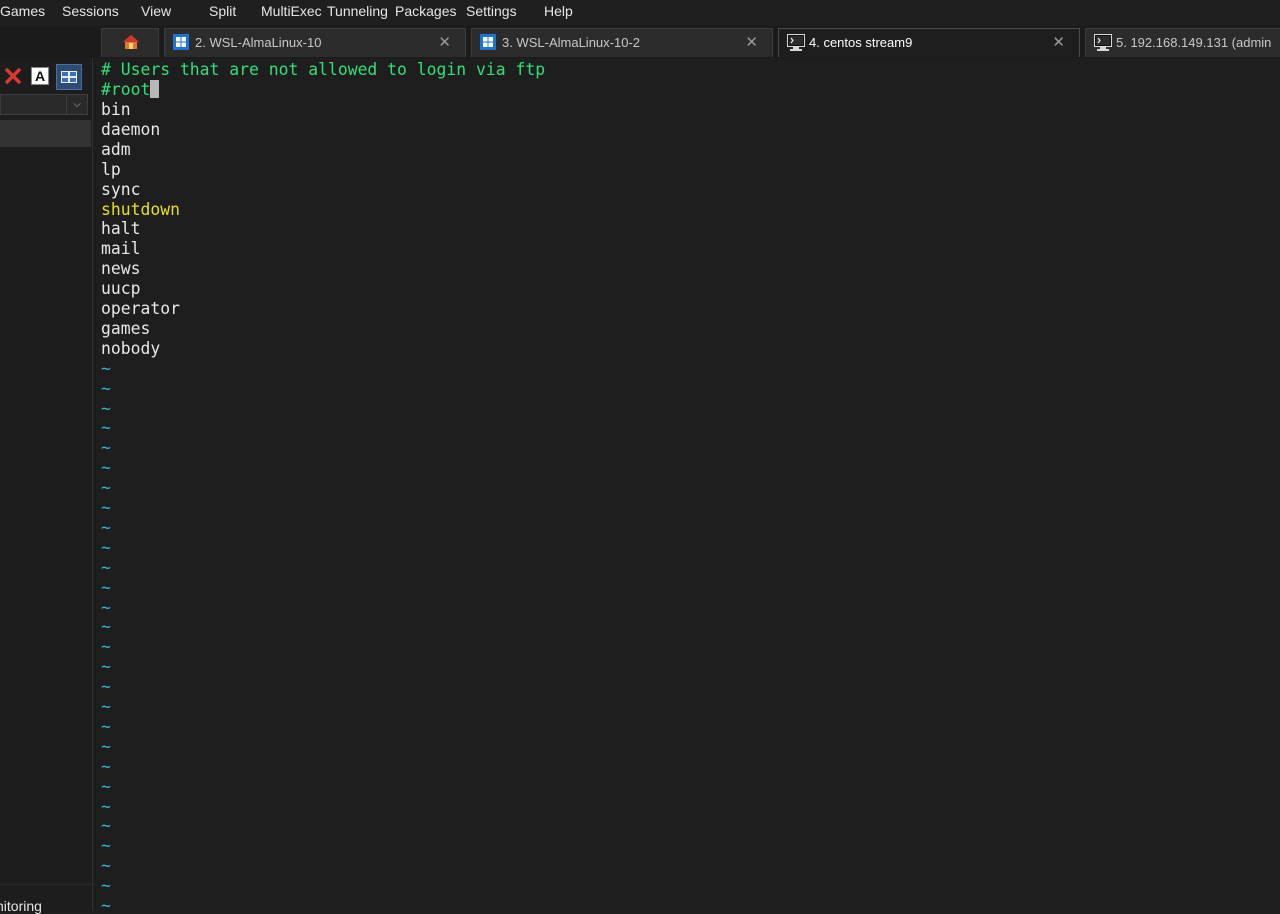  Describe the element at coordinates (116, 149) in the screenshot. I see `terminal-user-line: adm` at that location.